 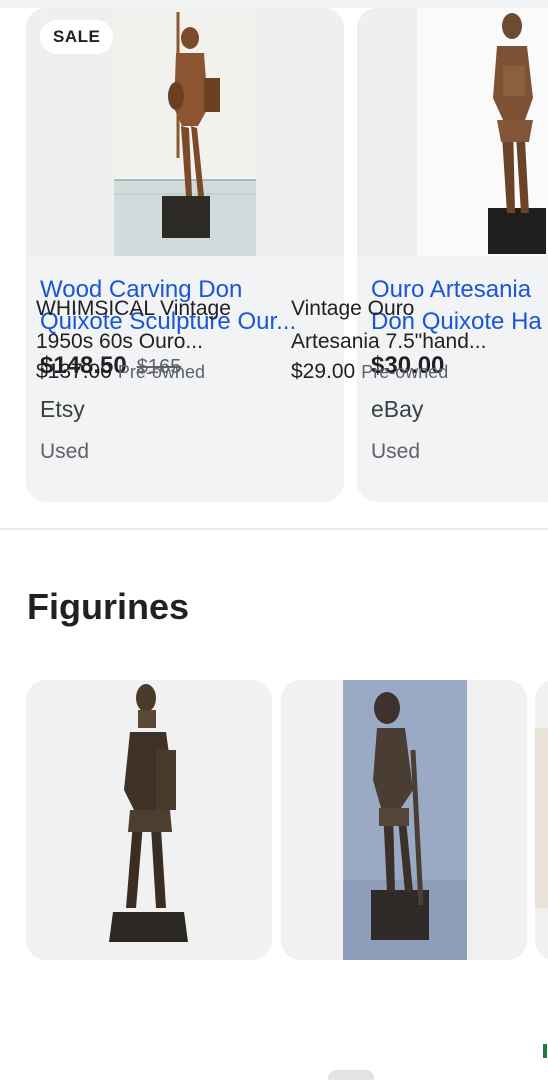 What do you see at coordinates (133, 308) in the screenshot?
I see `figurine-title-line: WHIMSICAL Vintage` at bounding box center [133, 308].